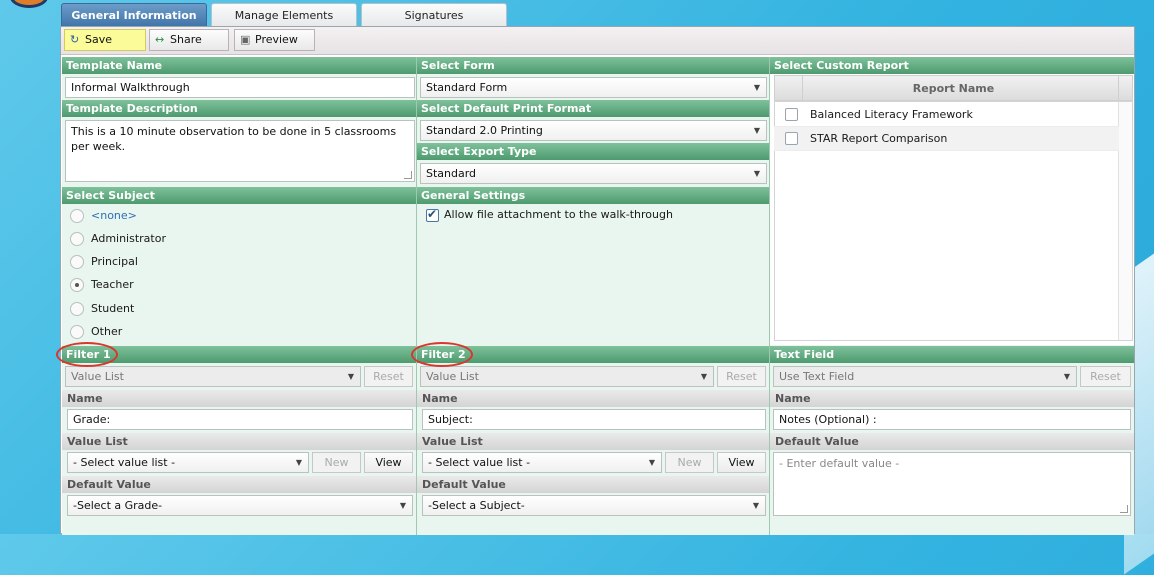 The image size is (1154, 575). What do you see at coordinates (451, 173) in the screenshot?
I see `export-type-value: Standard` at bounding box center [451, 173].